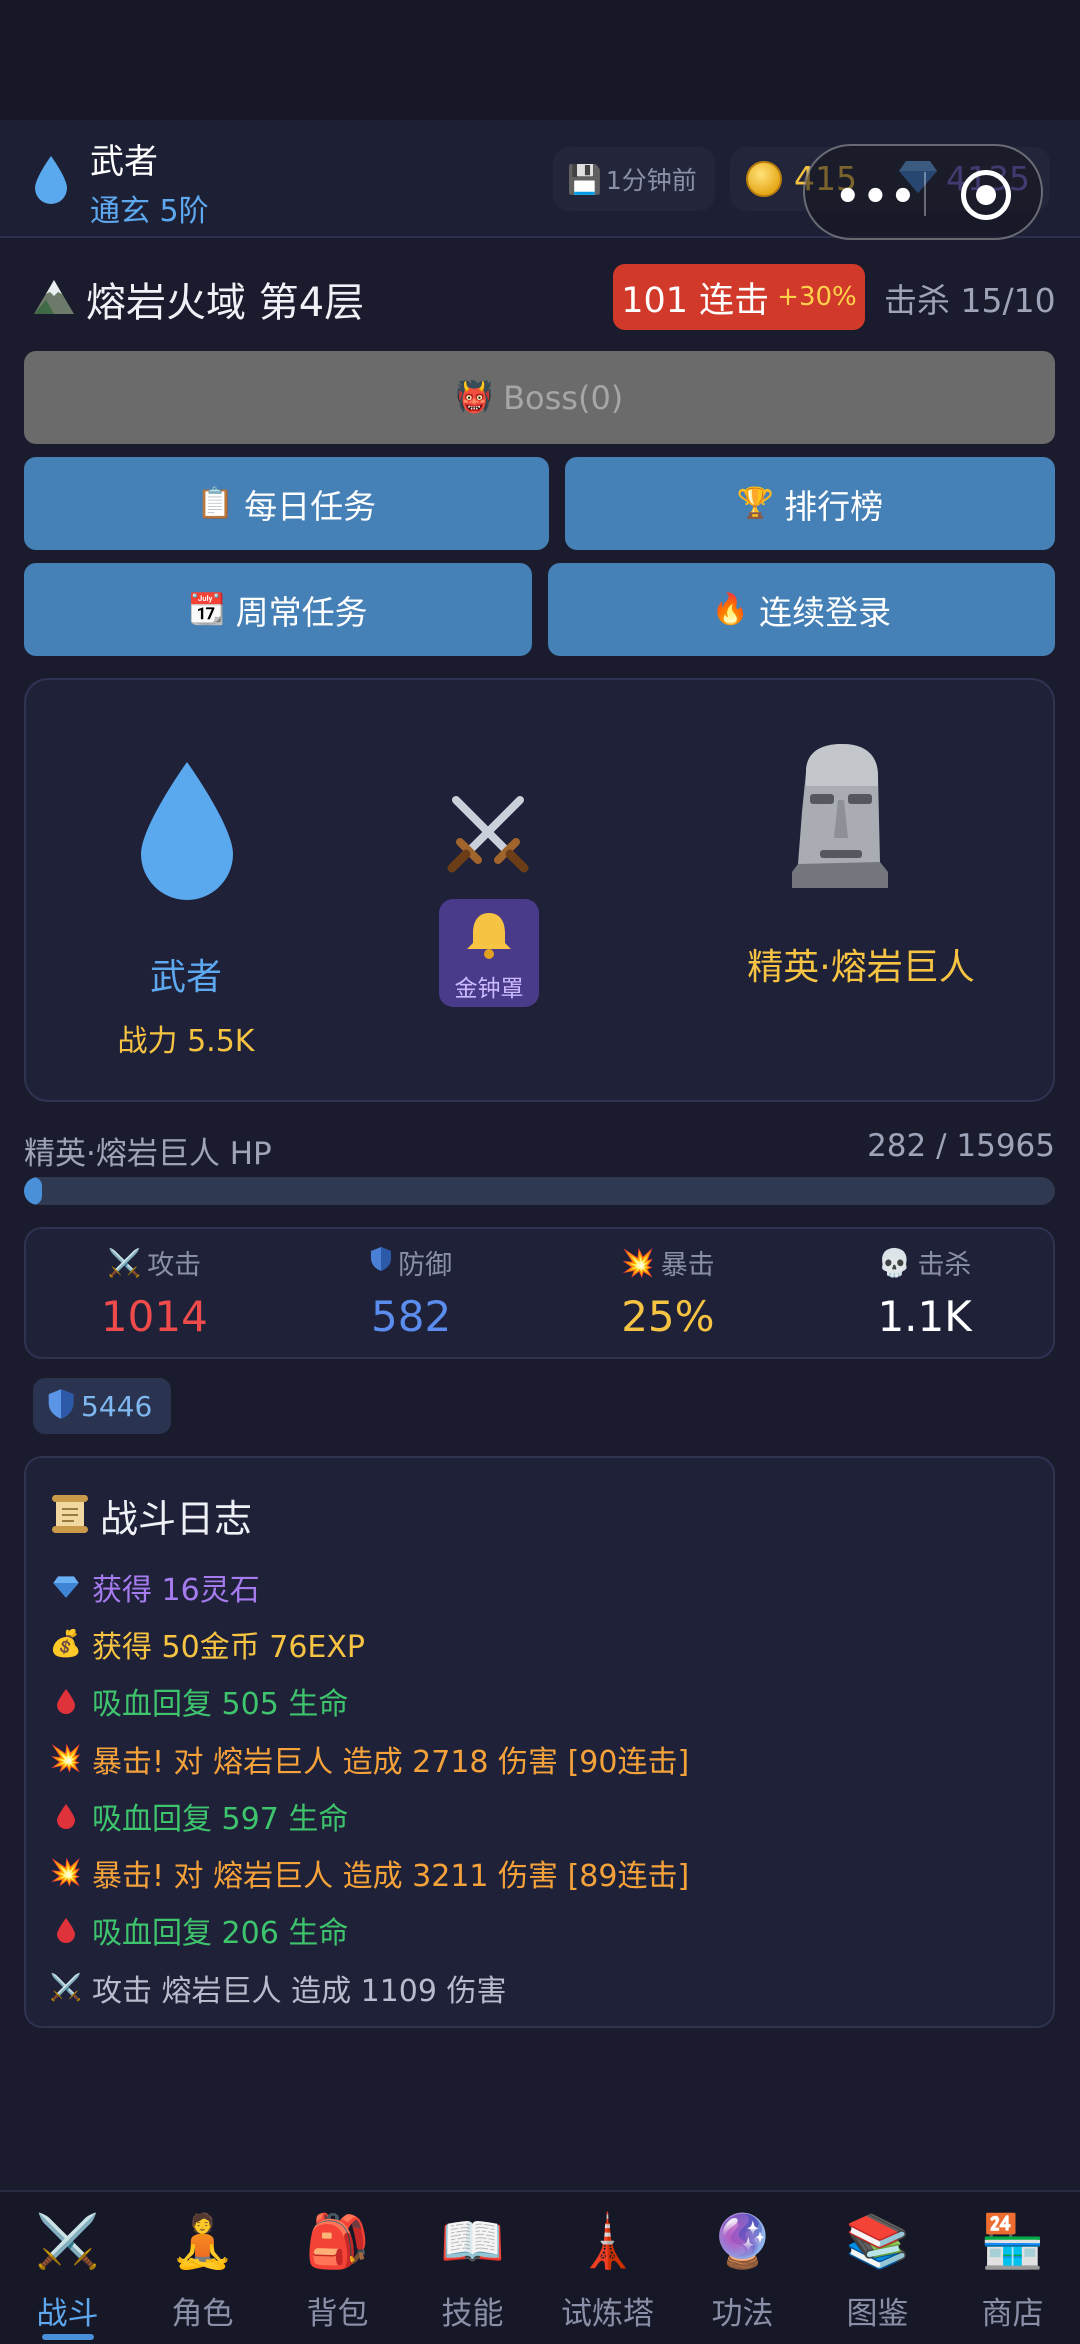  I want to click on save-time: 1分钟前, so click(651, 180).